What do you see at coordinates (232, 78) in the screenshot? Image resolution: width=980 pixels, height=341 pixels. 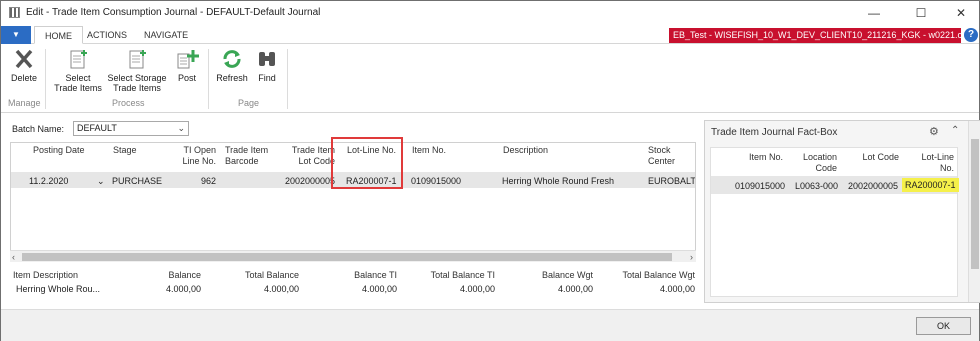 I see `refresh-label: Refresh` at bounding box center [232, 78].